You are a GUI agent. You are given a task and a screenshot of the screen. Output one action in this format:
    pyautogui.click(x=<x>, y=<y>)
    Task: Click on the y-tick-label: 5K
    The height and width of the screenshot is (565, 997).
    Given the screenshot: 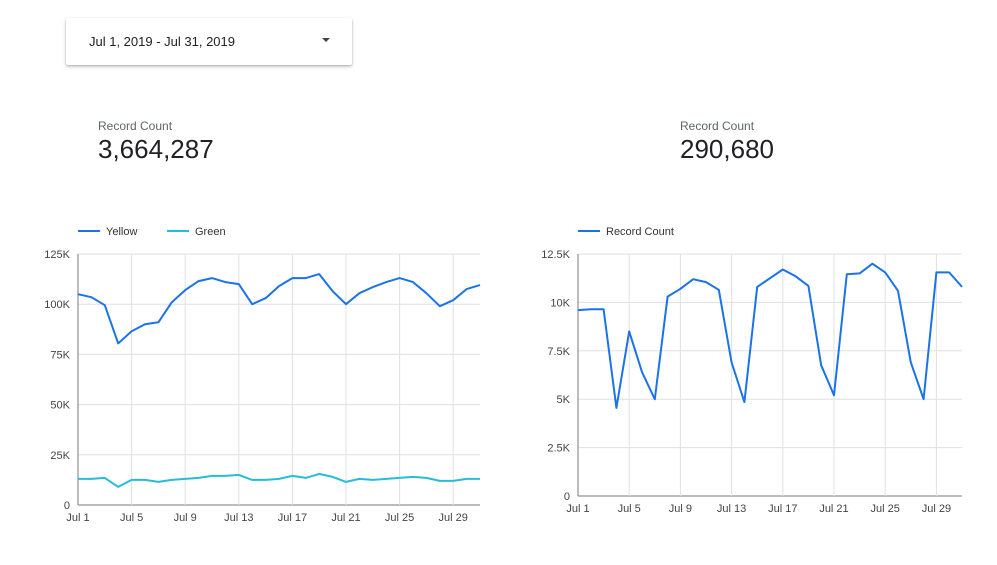 What is the action you would take?
    pyautogui.click(x=564, y=400)
    